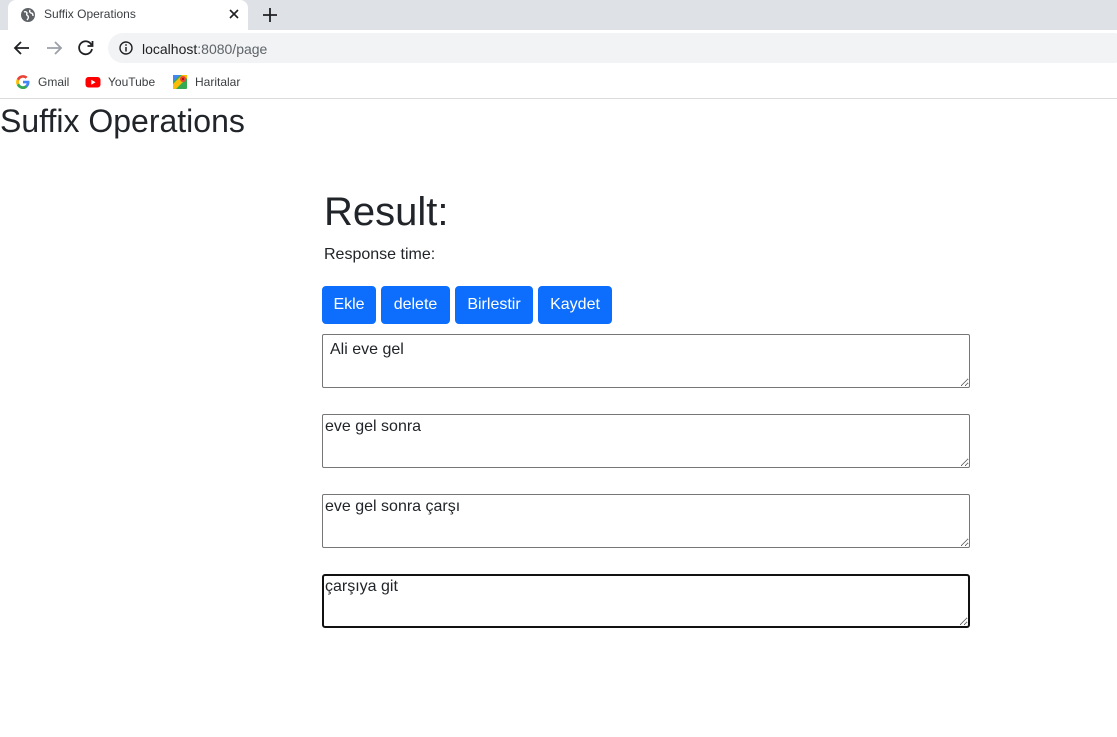 The width and height of the screenshot is (1117, 737). What do you see at coordinates (86, 48) in the screenshot?
I see `reload-icon` at bounding box center [86, 48].